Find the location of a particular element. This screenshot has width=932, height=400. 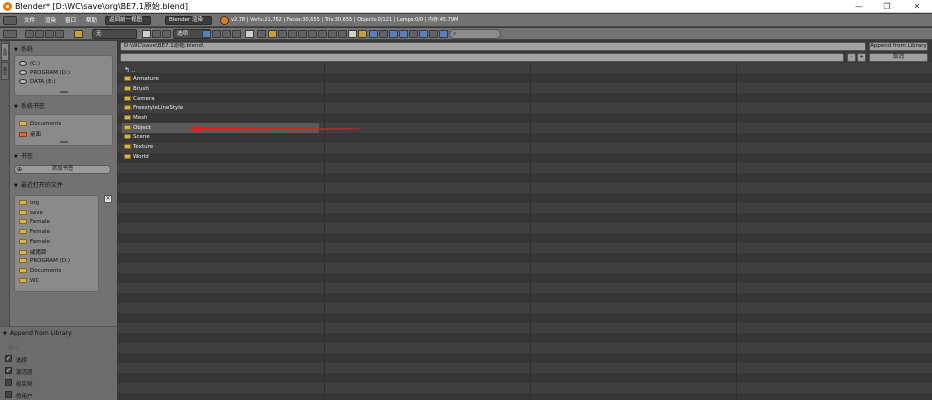

select-label: 选择 is located at coordinates (22, 361).